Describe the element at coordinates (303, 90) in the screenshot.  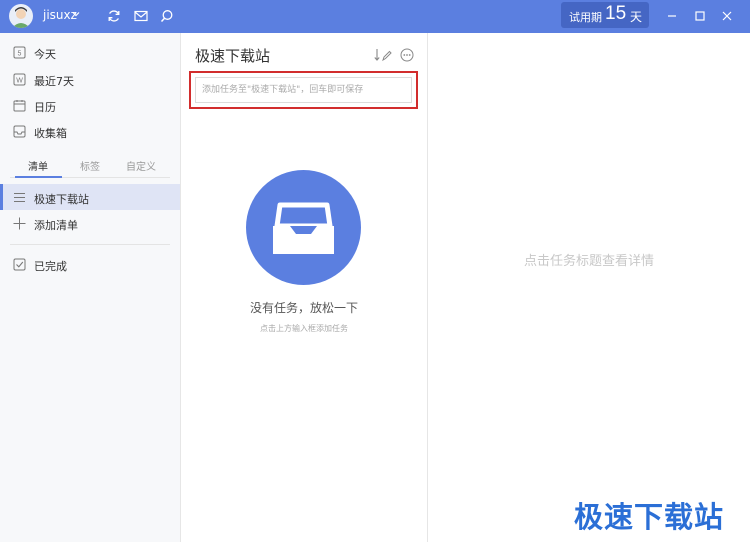
I see `add-task-input` at that location.